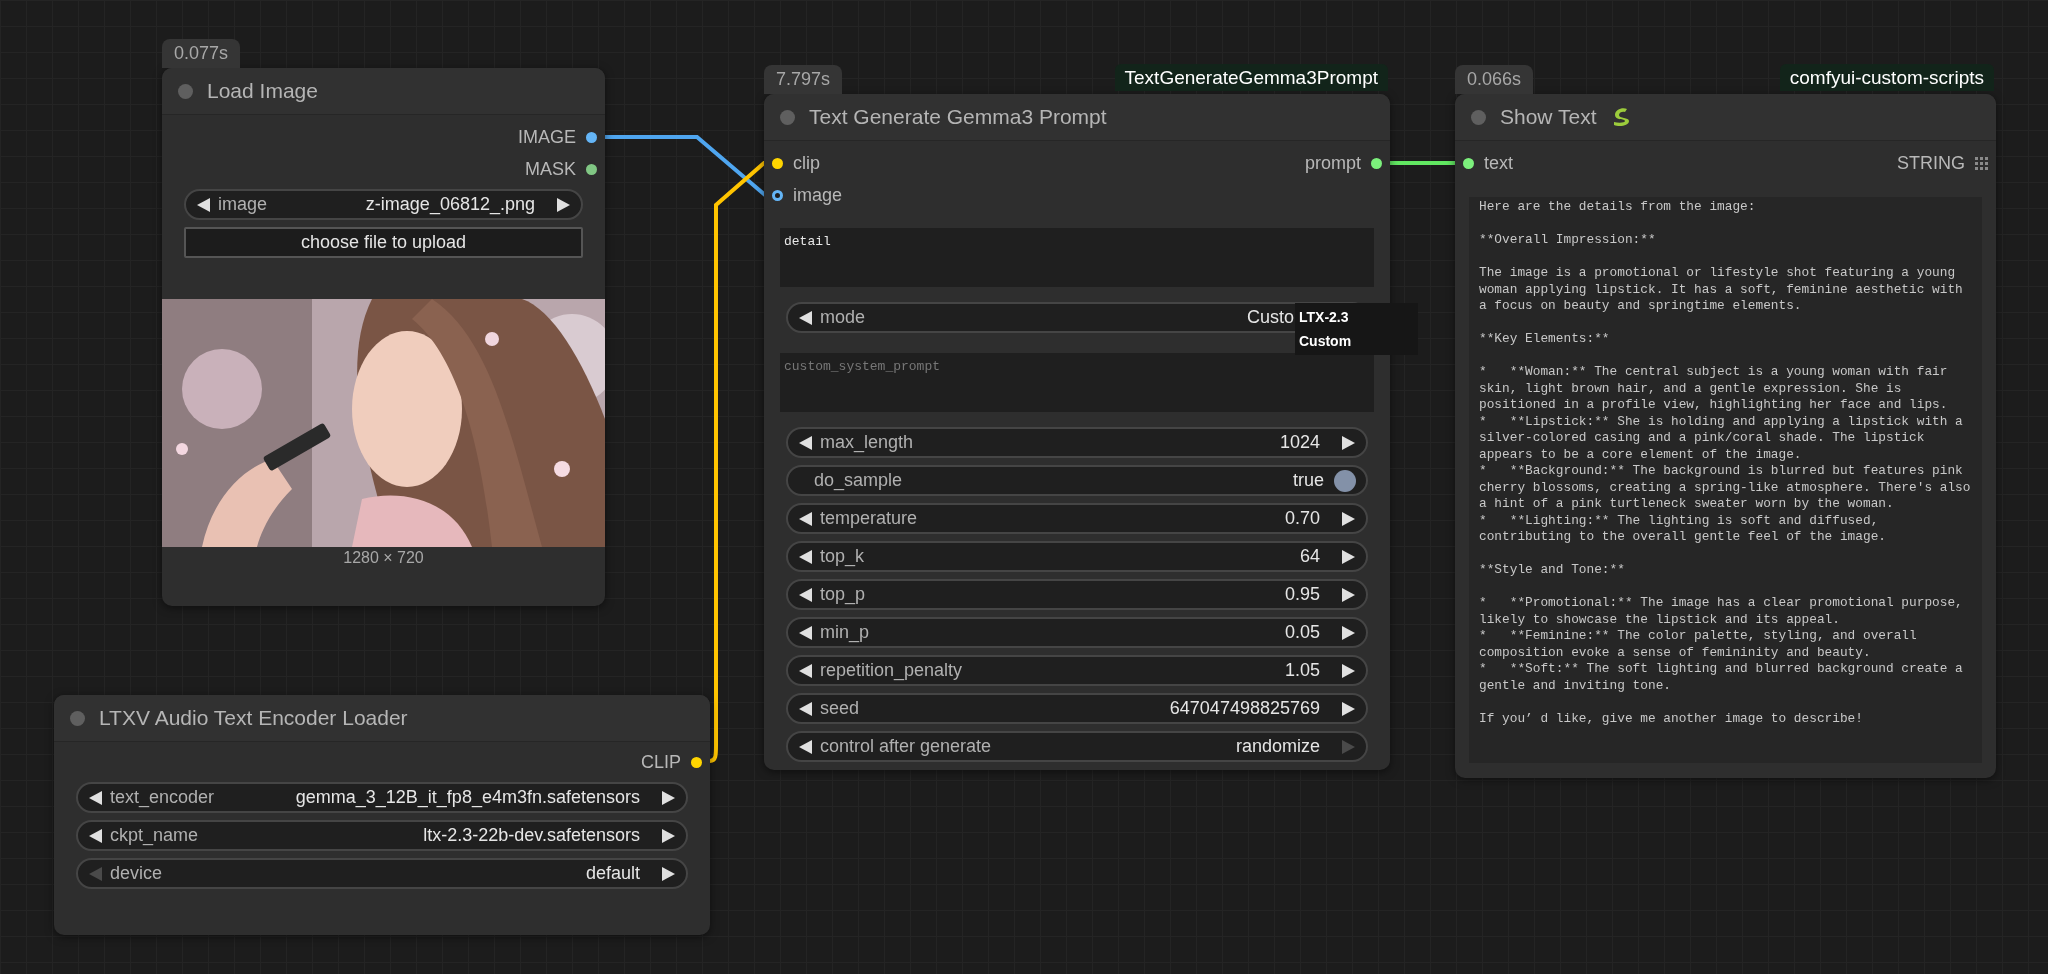 This screenshot has width=2048, height=974. Describe the element at coordinates (803, 79) in the screenshot. I see `timing-badge: 7.797s` at that location.